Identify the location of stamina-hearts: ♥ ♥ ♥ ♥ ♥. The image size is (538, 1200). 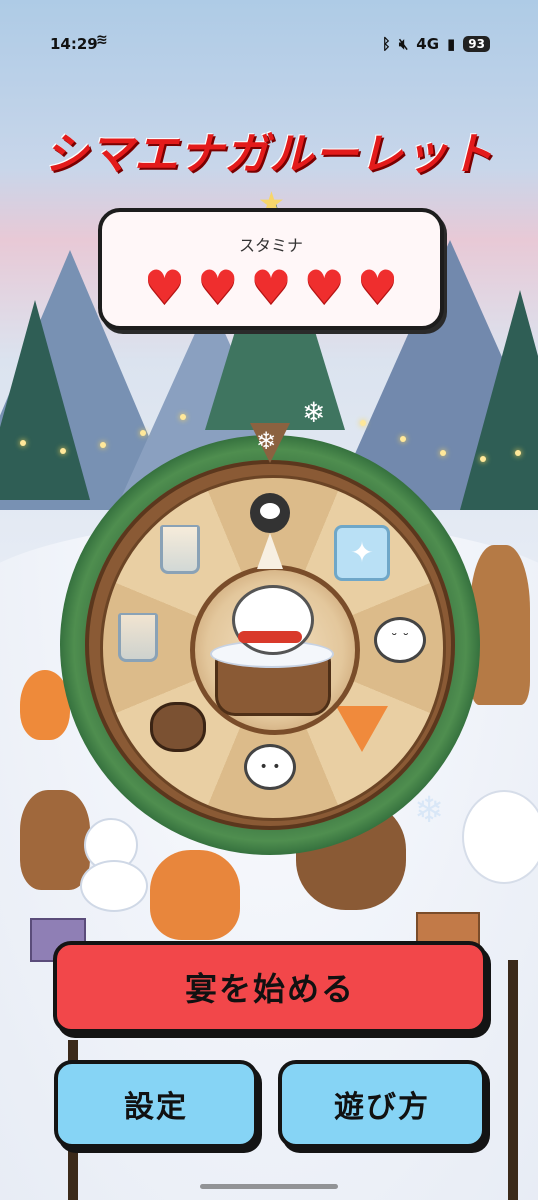
(271, 287).